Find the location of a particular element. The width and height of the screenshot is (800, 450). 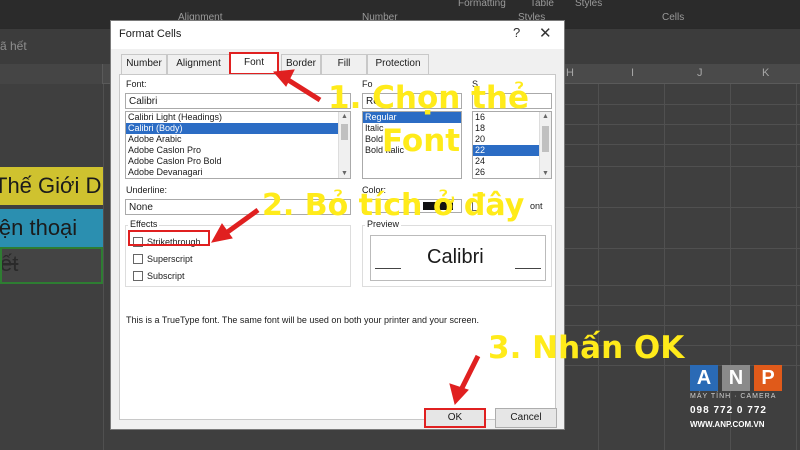

annotation-step3: 3. Nhấn OK is located at coordinates (586, 348).